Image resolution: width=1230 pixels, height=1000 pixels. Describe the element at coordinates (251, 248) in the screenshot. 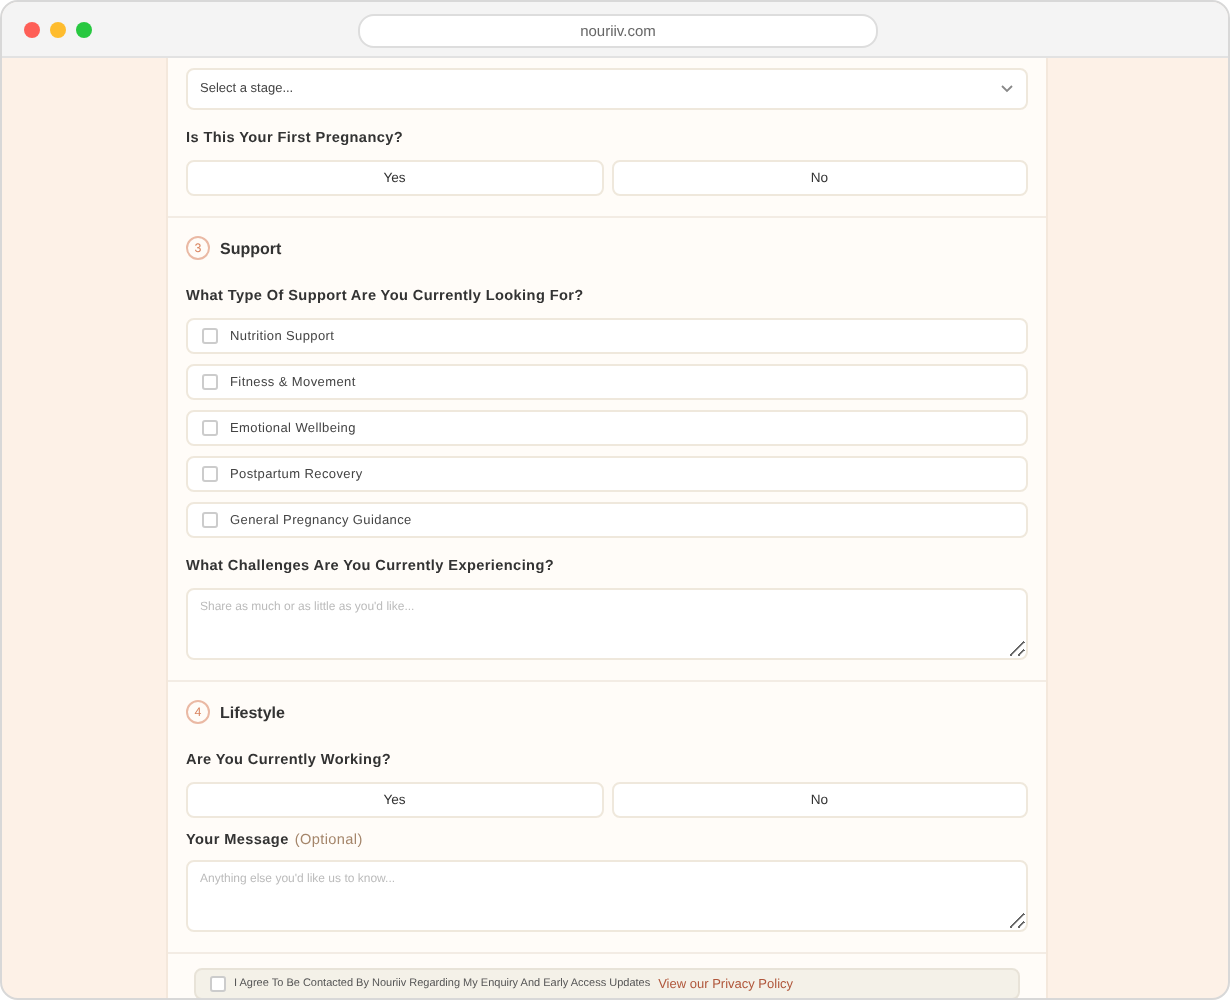

I see `section-title: Support` at that location.